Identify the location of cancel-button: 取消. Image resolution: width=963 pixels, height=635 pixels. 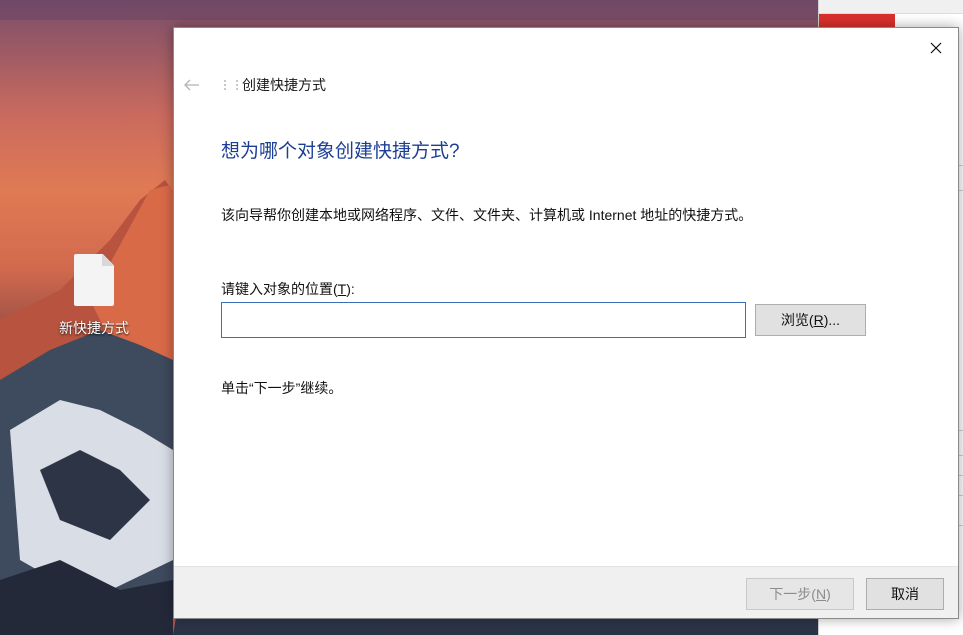
(905, 594).